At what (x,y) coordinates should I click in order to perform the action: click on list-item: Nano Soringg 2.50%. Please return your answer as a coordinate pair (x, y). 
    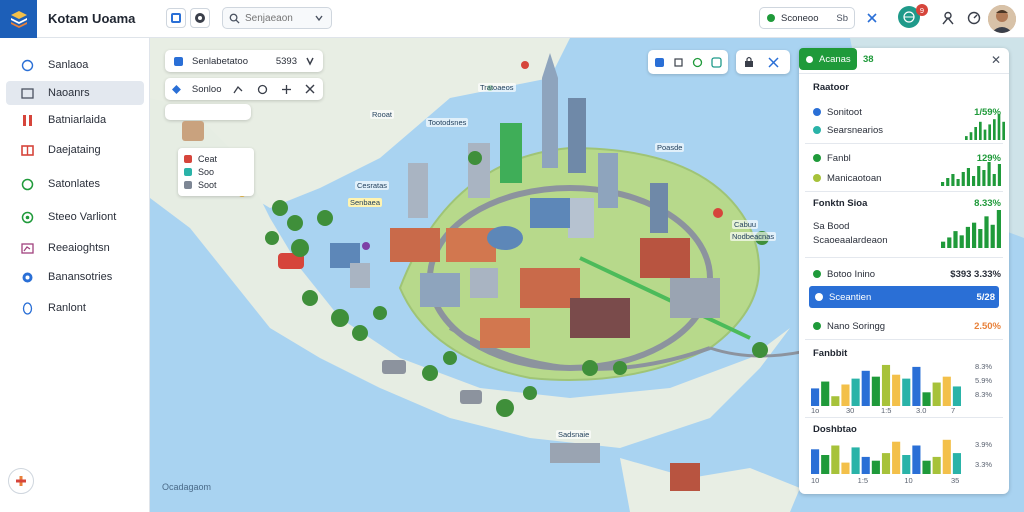
    Looking at the image, I should click on (909, 326).